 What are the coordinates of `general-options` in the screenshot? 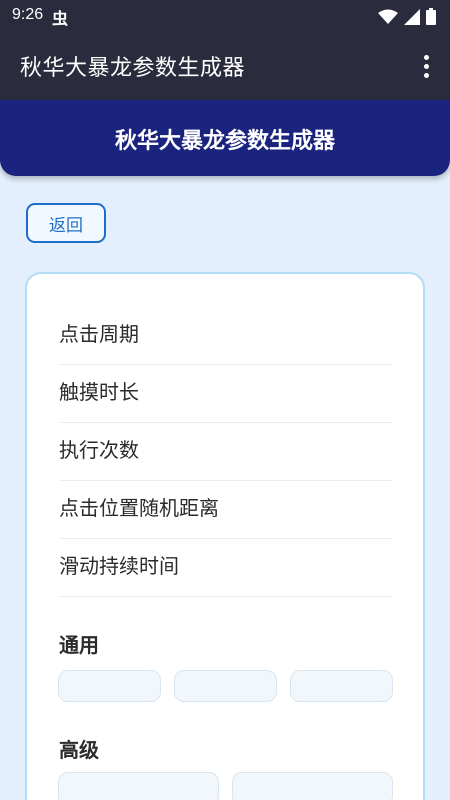 It's located at (225, 686).